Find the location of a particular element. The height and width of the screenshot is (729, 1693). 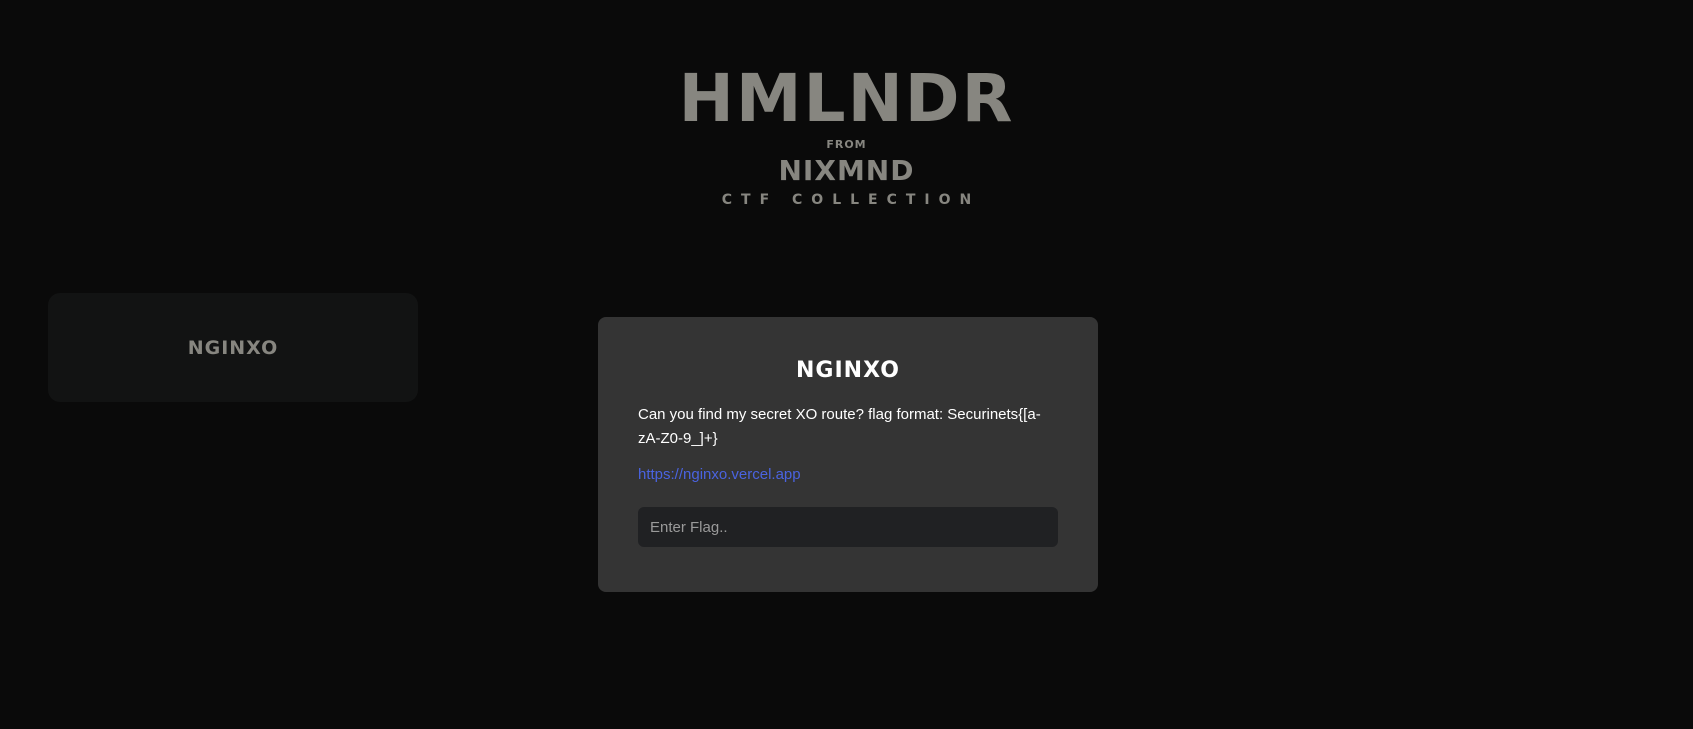

brand-from-label: FROM is located at coordinates (846, 144).